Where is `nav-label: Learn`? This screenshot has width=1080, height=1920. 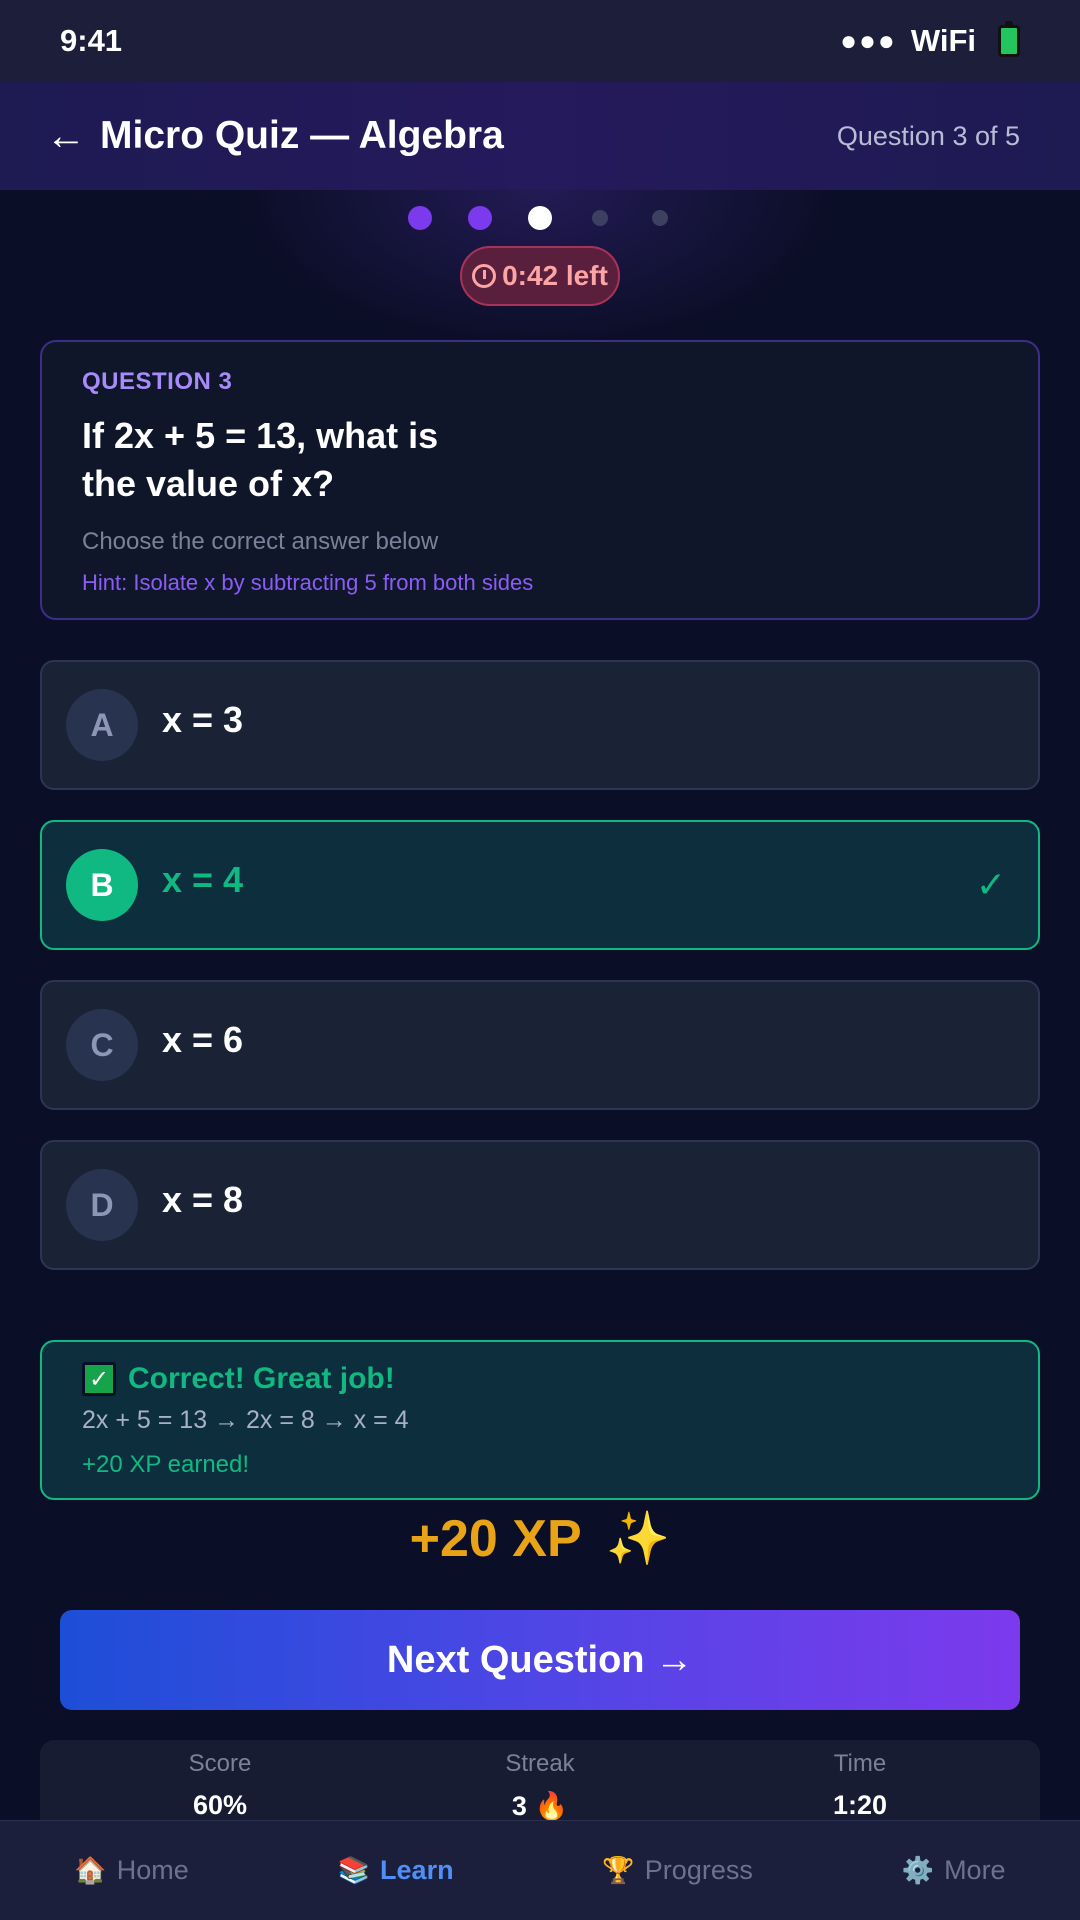
nav-label: Learn is located at coordinates (417, 1870).